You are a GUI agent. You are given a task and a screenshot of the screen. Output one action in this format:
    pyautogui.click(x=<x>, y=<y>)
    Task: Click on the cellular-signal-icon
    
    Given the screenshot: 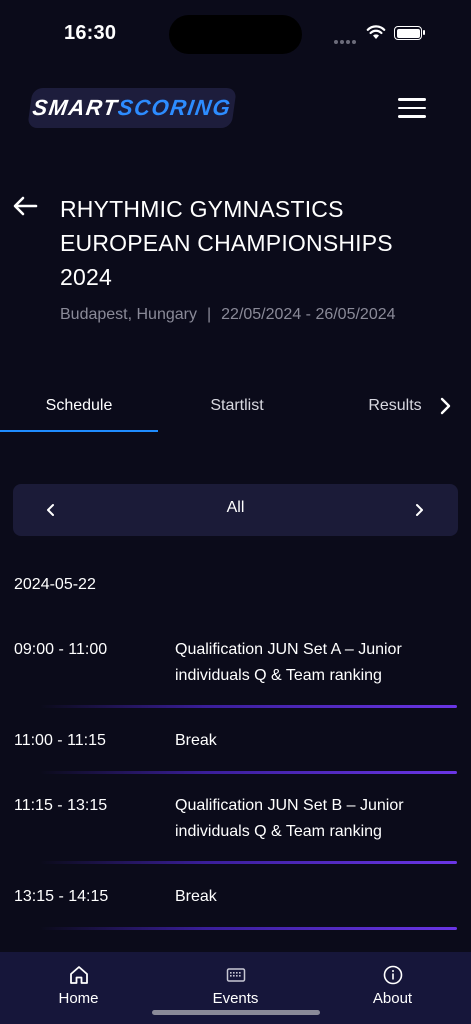 What is the action you would take?
    pyautogui.click(x=346, y=40)
    